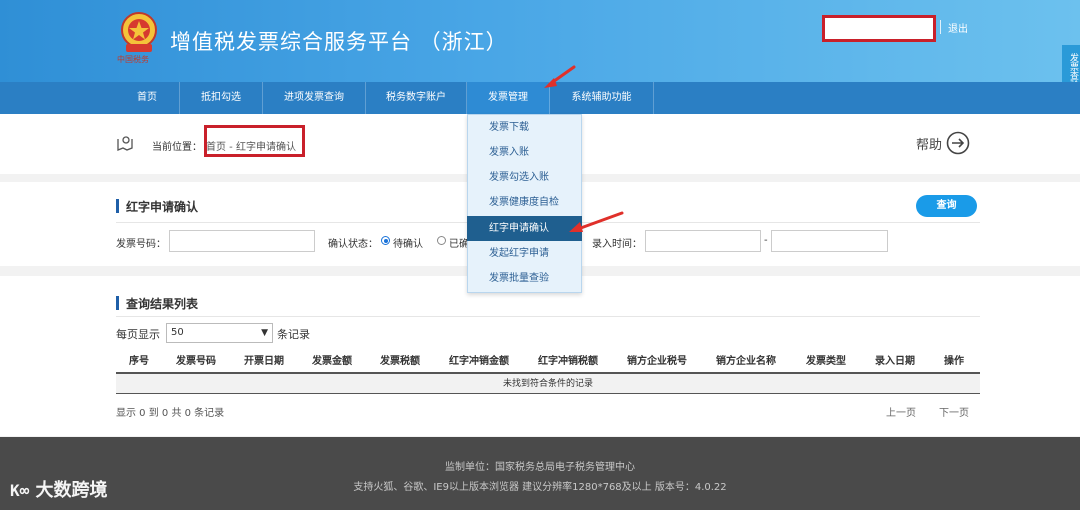 The image size is (1080, 510). I want to click on column-header: 红字冲销金额, so click(479, 361).